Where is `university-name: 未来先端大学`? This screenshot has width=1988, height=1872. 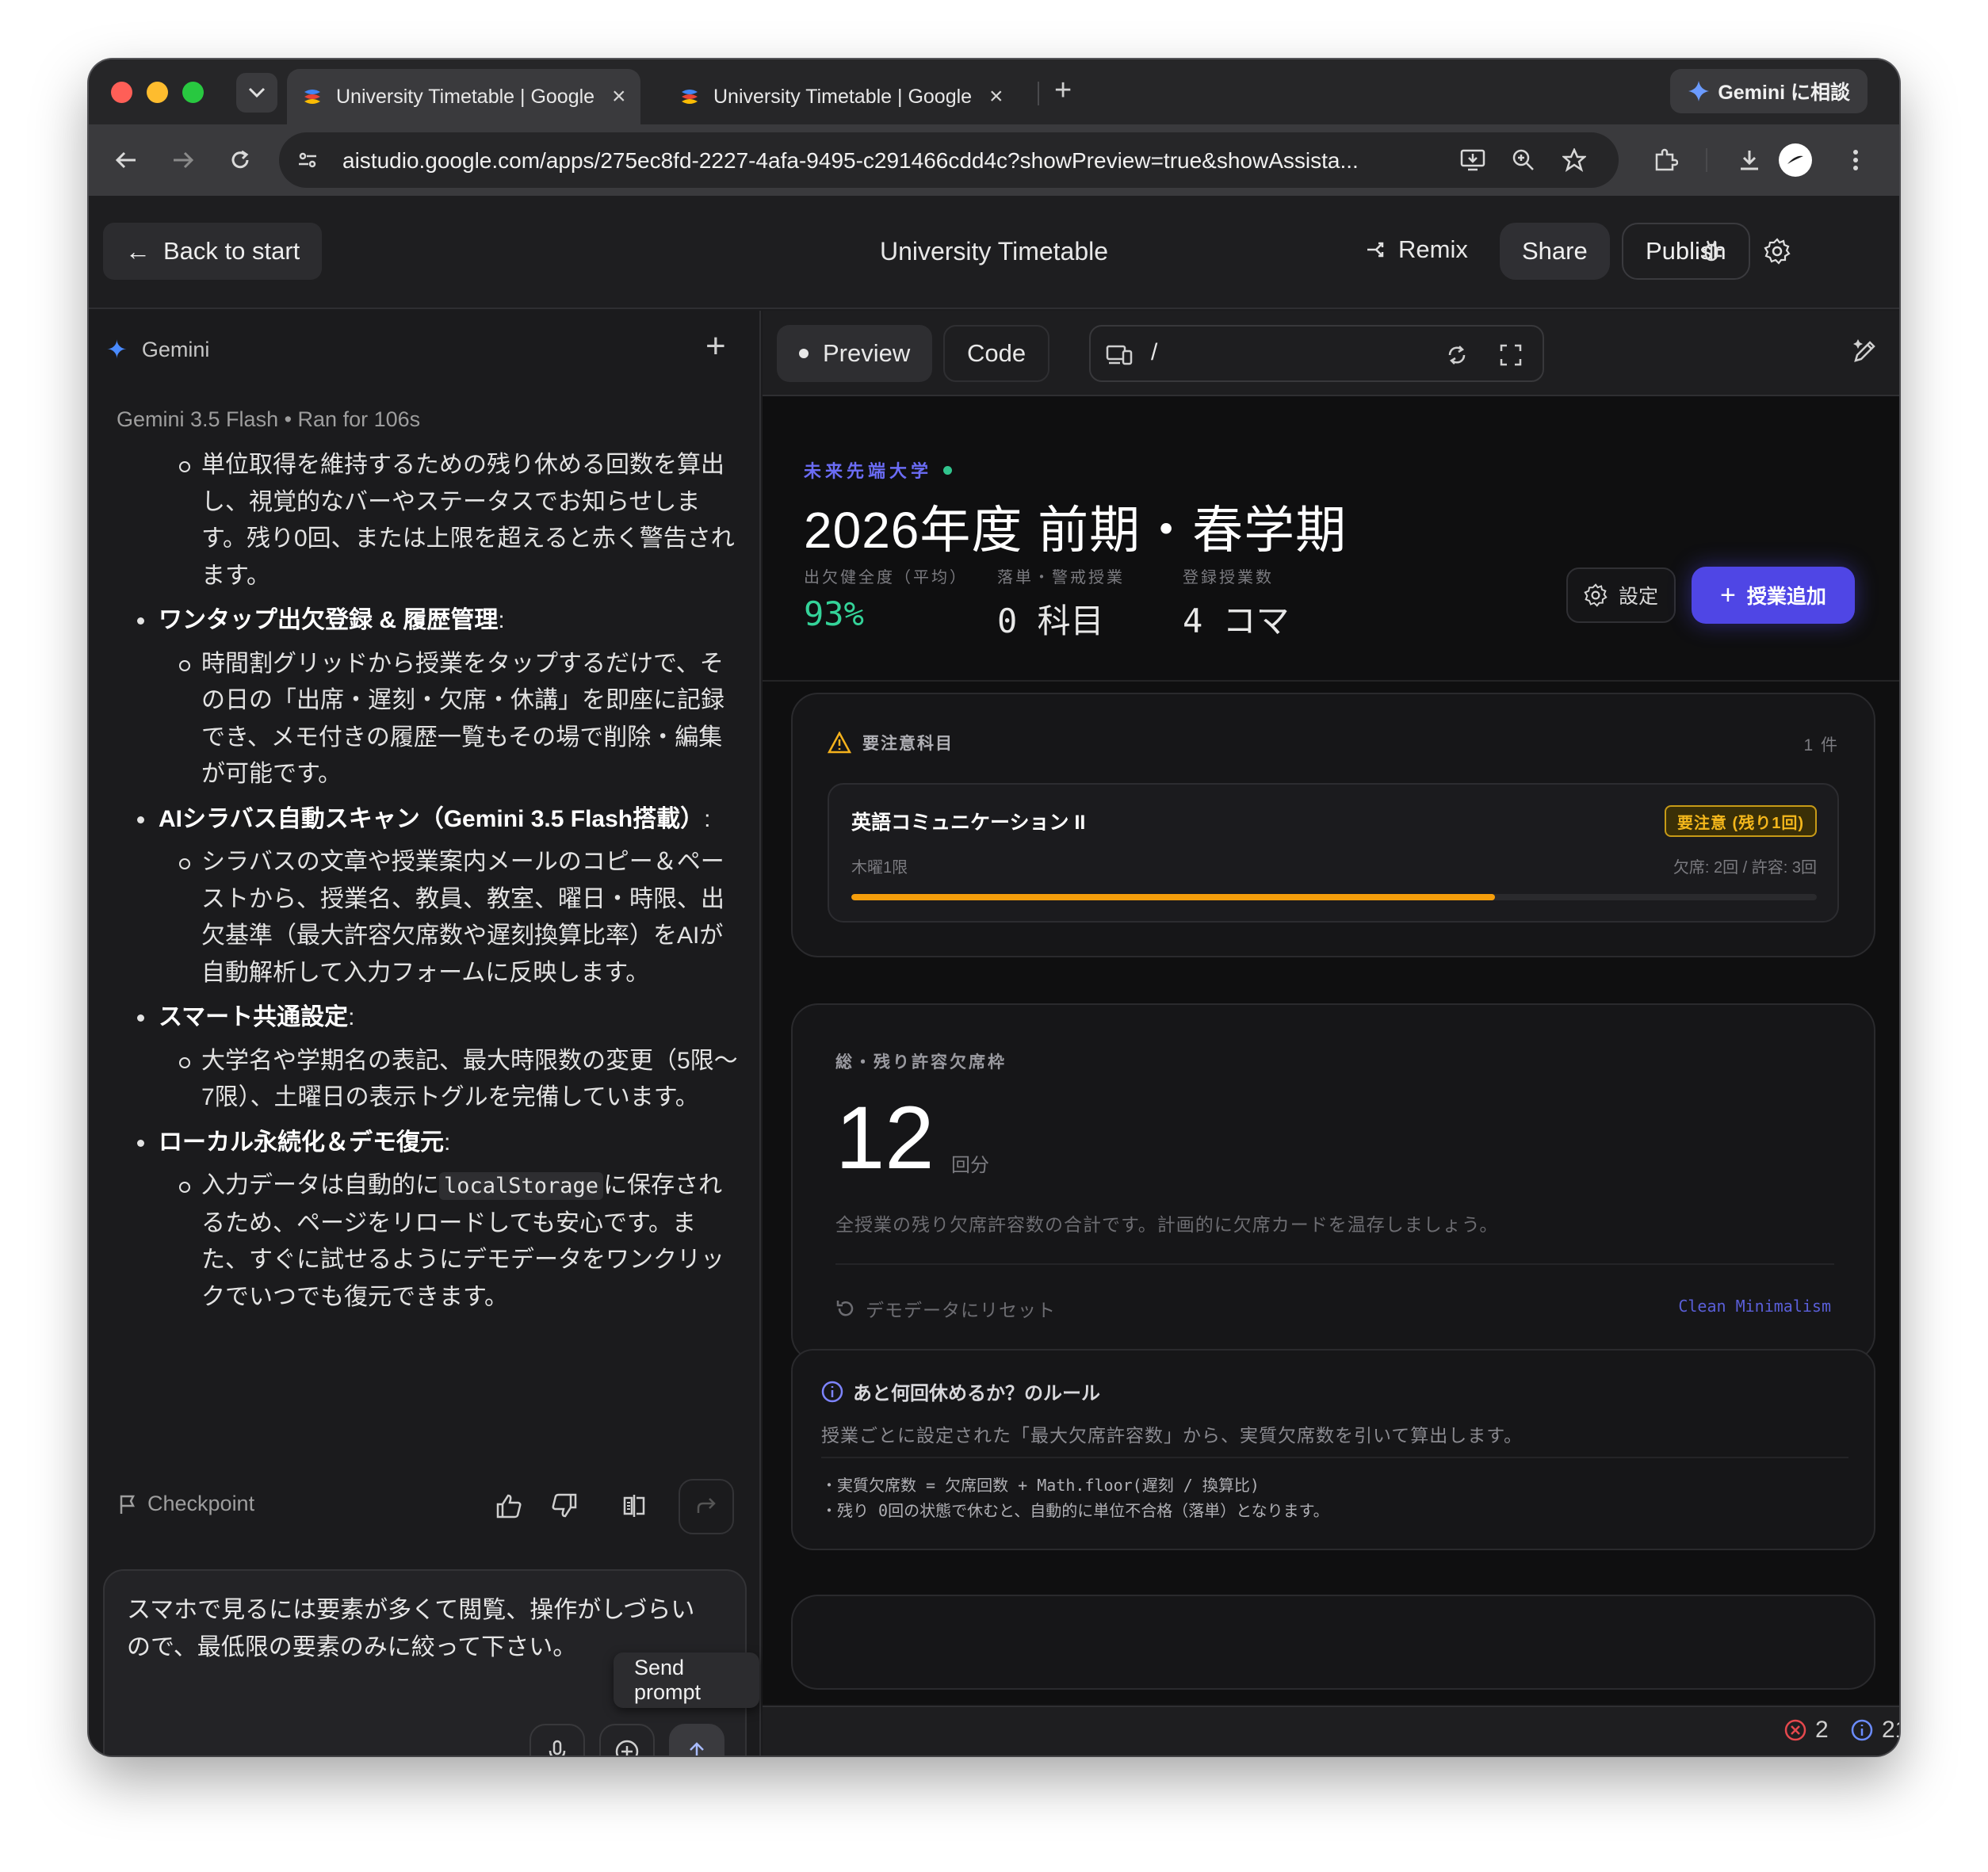
university-name: 未来先端大学 is located at coordinates (878, 470).